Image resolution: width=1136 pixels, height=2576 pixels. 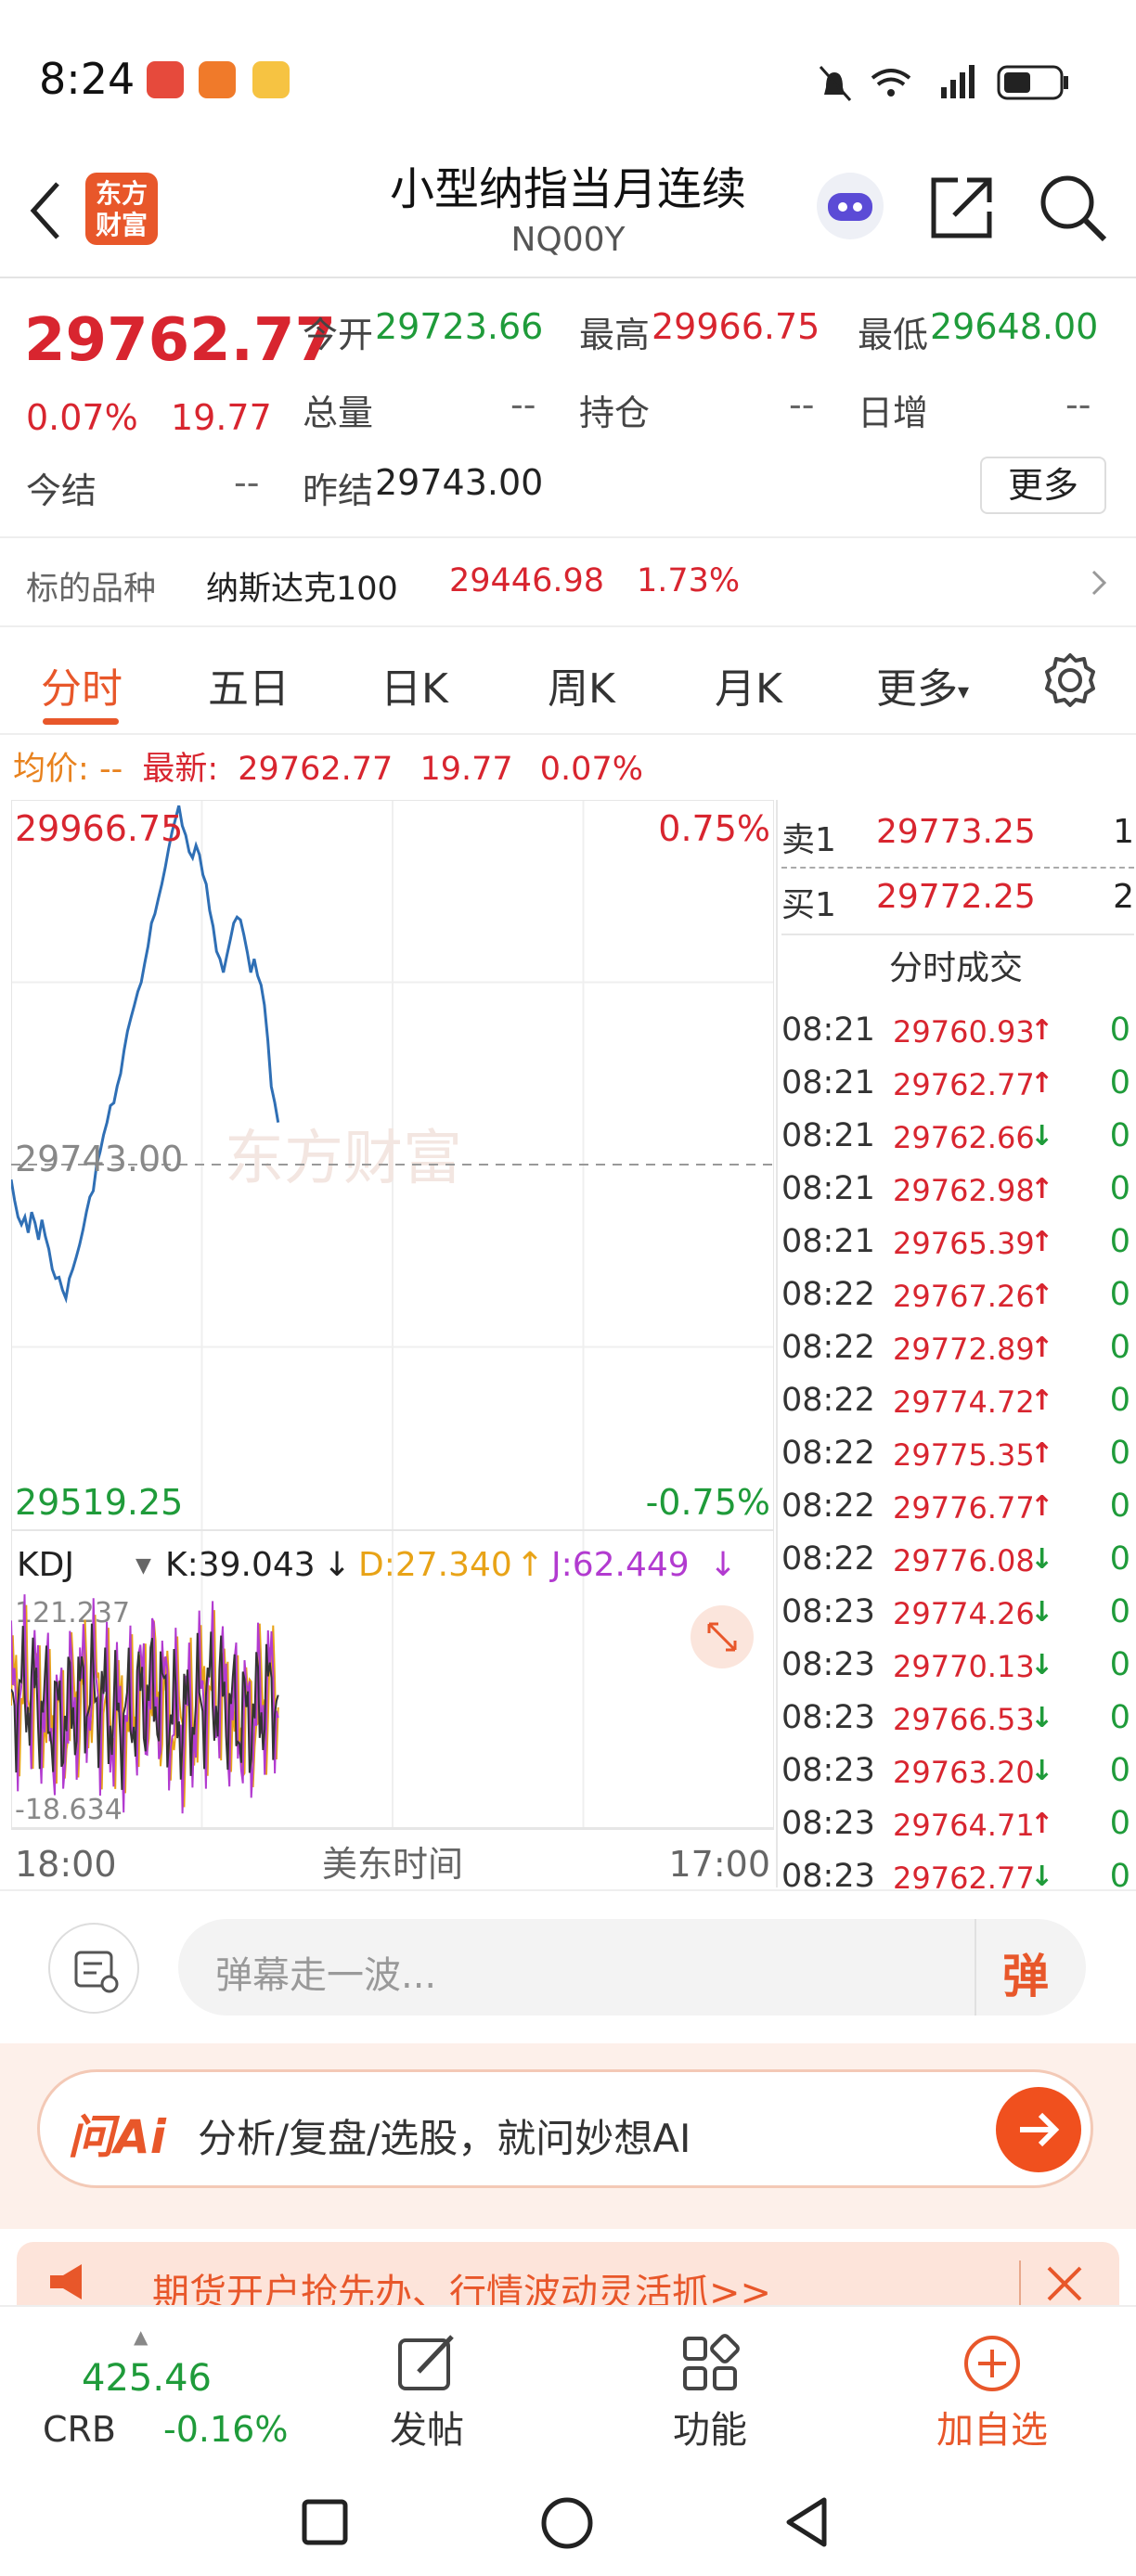 What do you see at coordinates (992, 2390) in the screenshot?
I see `add-watchlist-button: 加自选` at bounding box center [992, 2390].